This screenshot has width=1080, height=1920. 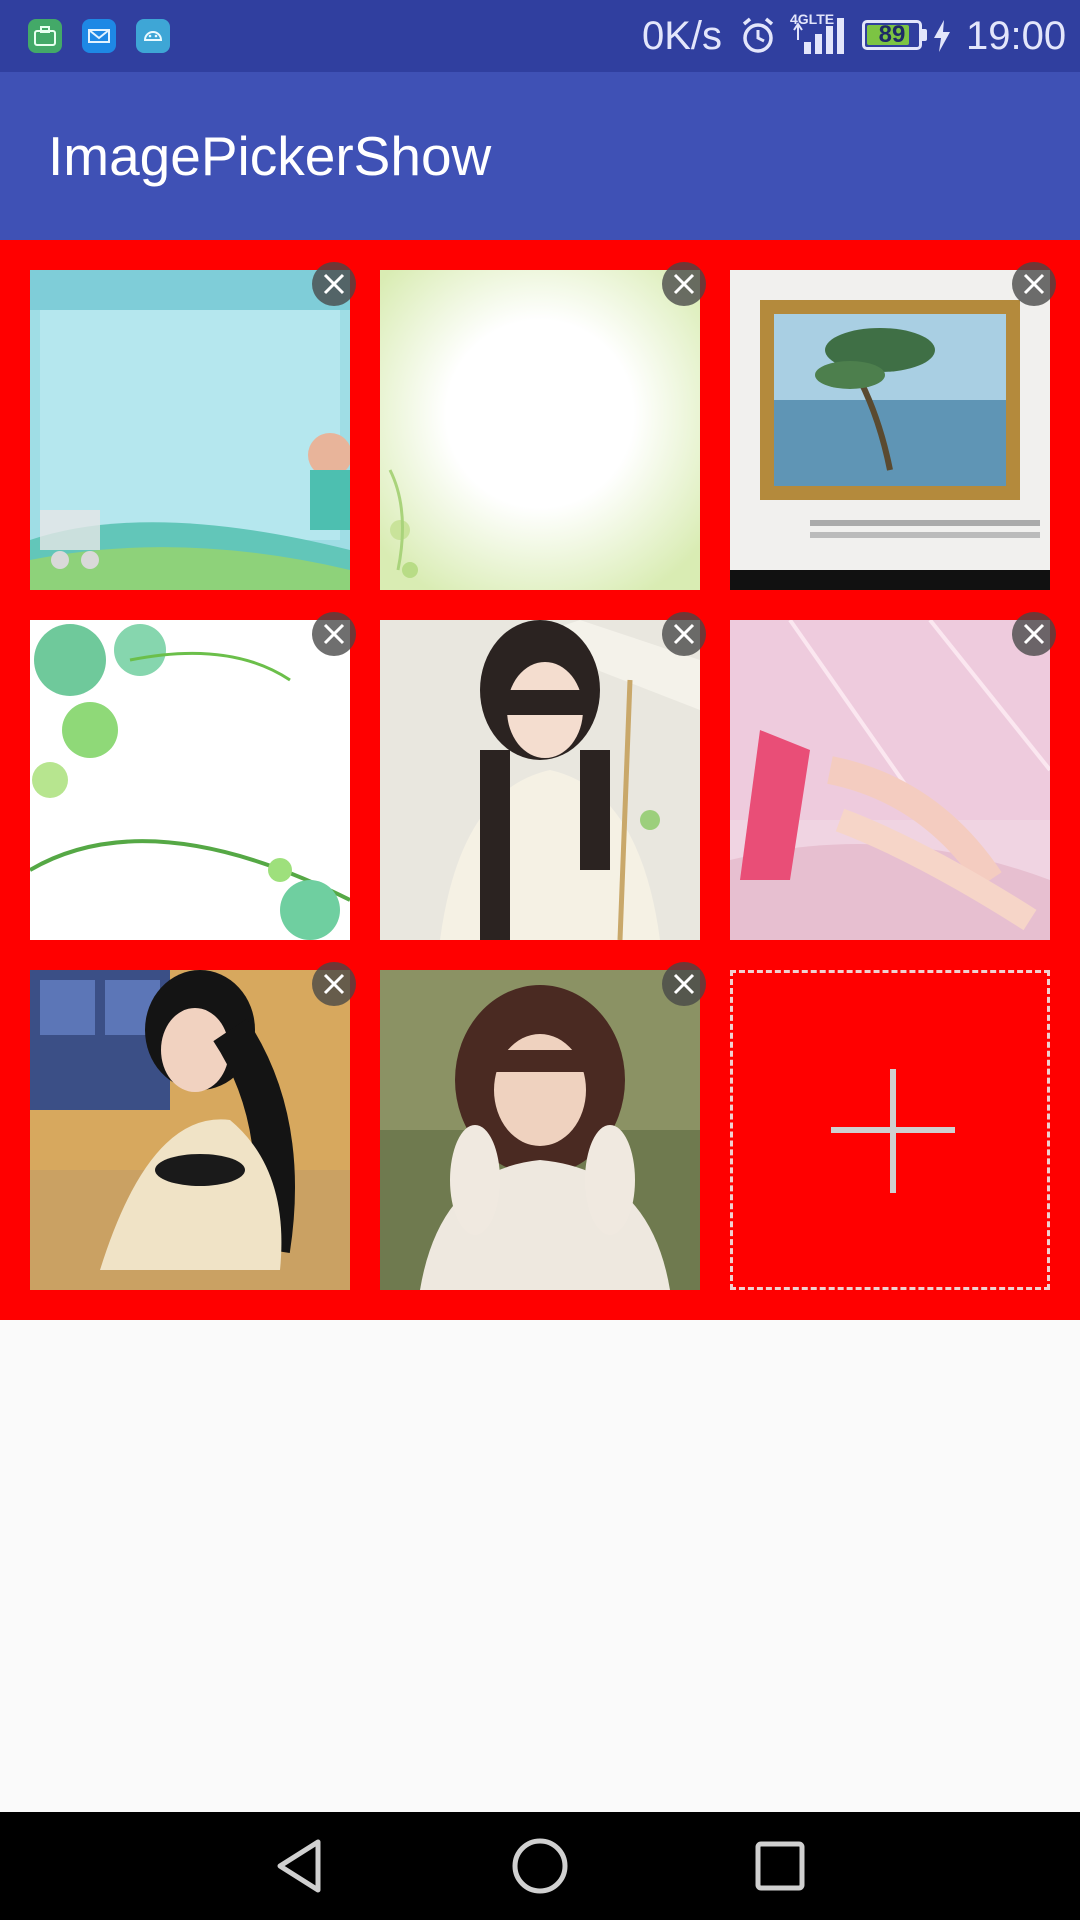 What do you see at coordinates (1016, 36) in the screenshot?
I see `clock: 19:00` at bounding box center [1016, 36].